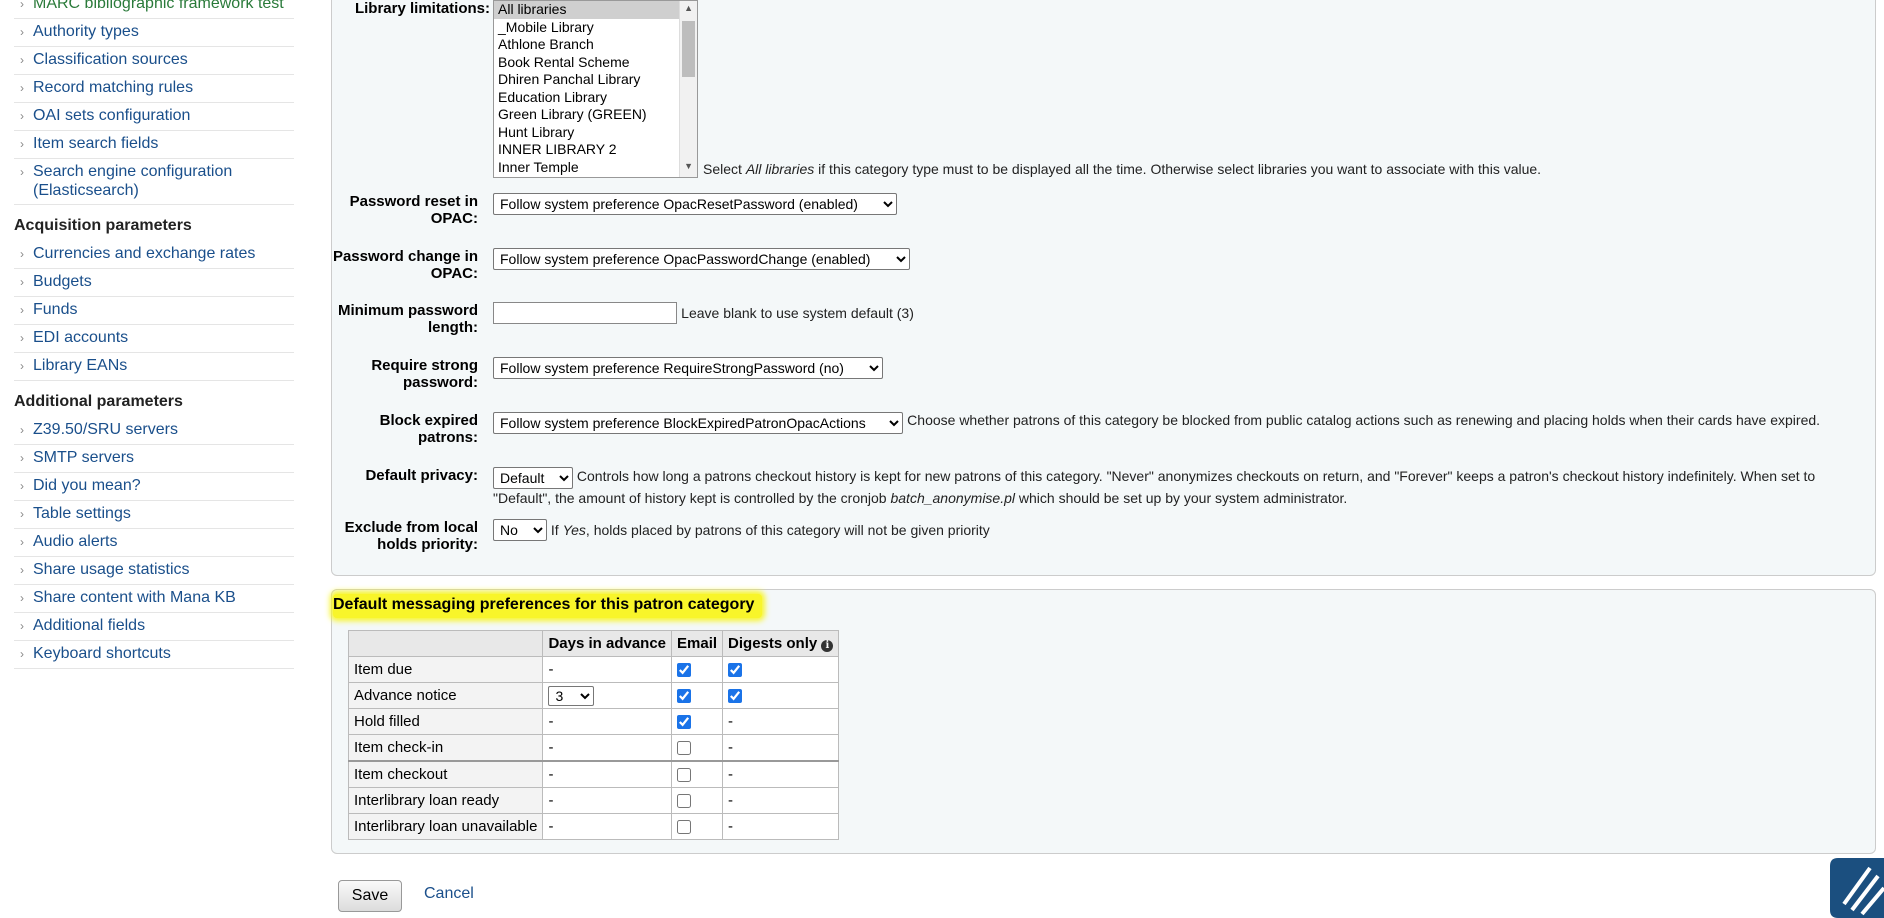  Describe the element at coordinates (688, 49) in the screenshot. I see `scrollbar-thumb` at that location.